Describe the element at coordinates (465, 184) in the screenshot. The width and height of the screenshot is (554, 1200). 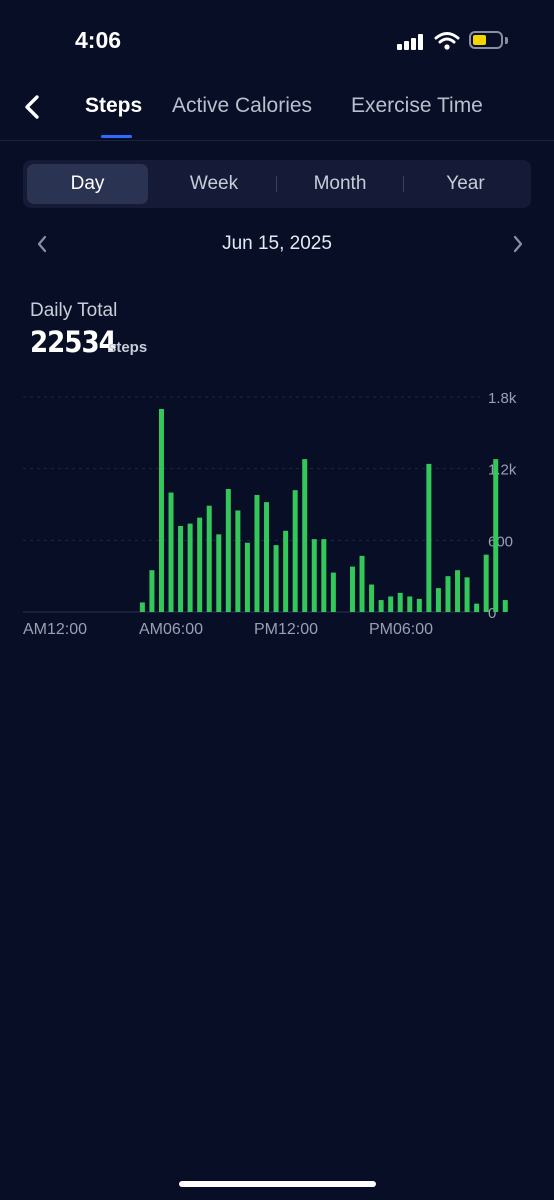
I see `segment-year: Year` at that location.